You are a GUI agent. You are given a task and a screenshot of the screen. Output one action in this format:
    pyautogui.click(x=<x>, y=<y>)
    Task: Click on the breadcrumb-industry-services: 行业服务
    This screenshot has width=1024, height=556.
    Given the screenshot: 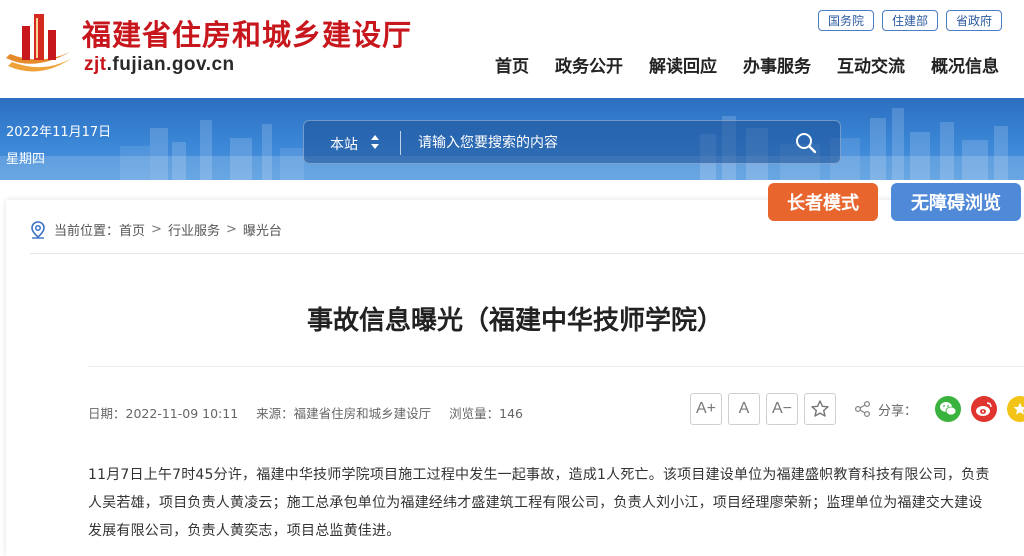 What is the action you would take?
    pyautogui.click(x=194, y=229)
    